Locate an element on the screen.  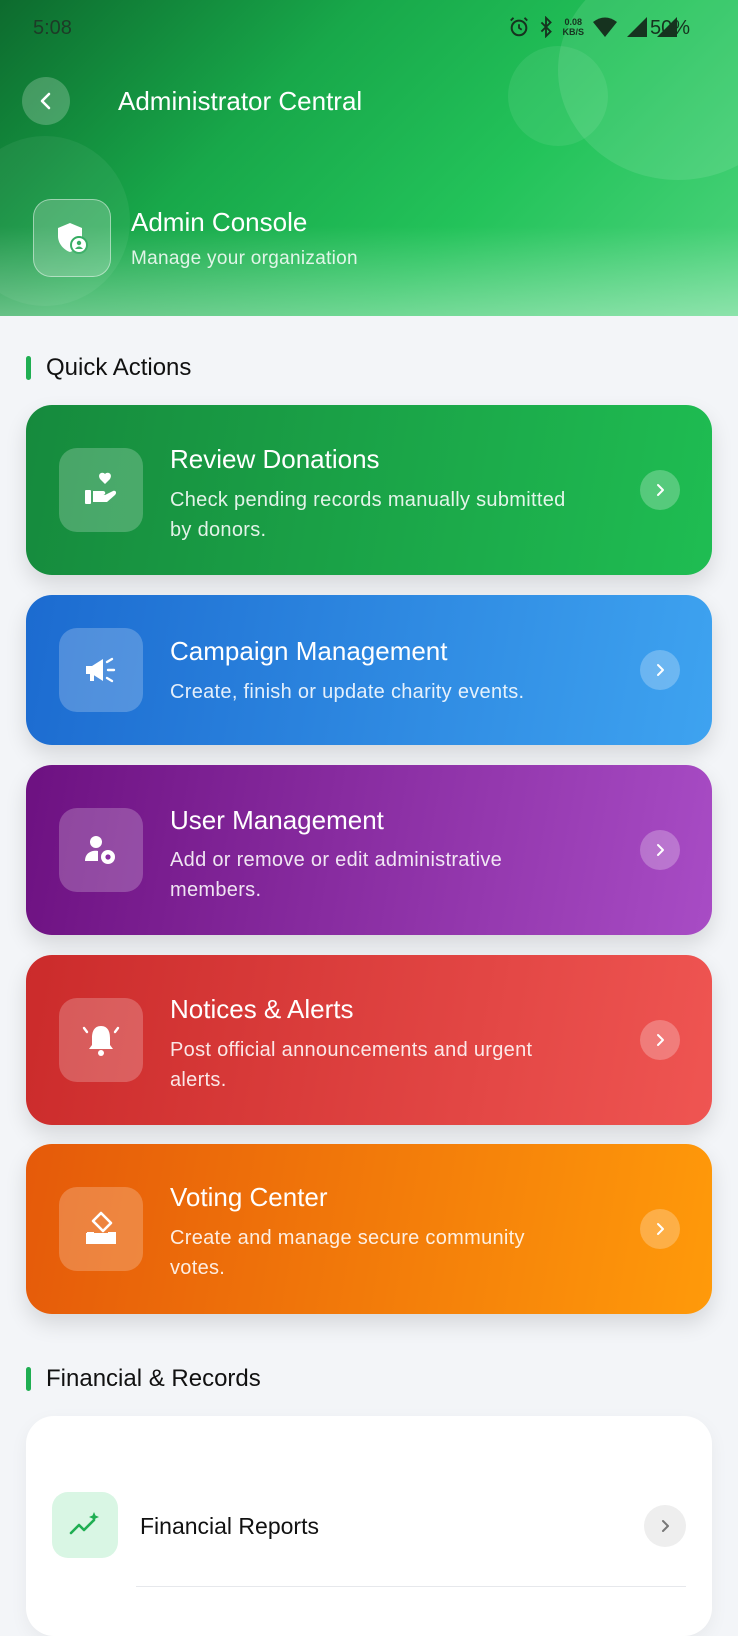
card-desc-line: Create and manage secure community is located at coordinates (347, 1238).